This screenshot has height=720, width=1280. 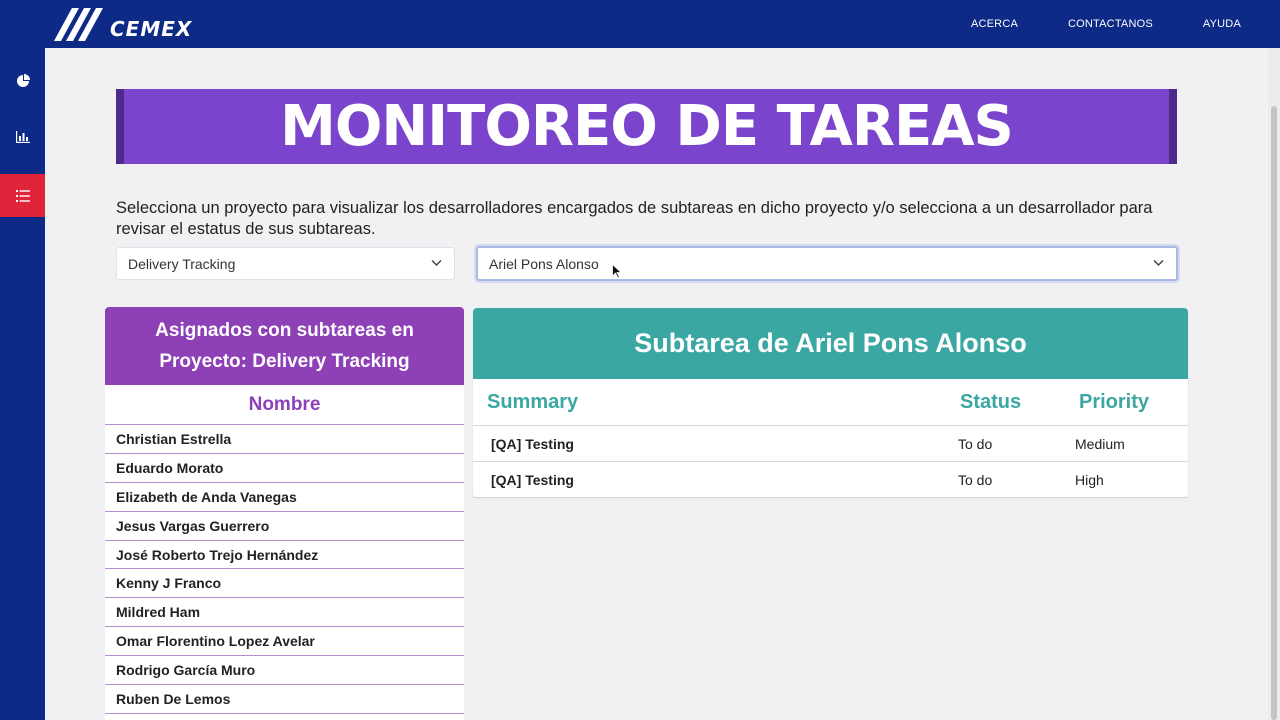 I want to click on subtask-row: [QA] Testing To do Medium, so click(x=830, y=444).